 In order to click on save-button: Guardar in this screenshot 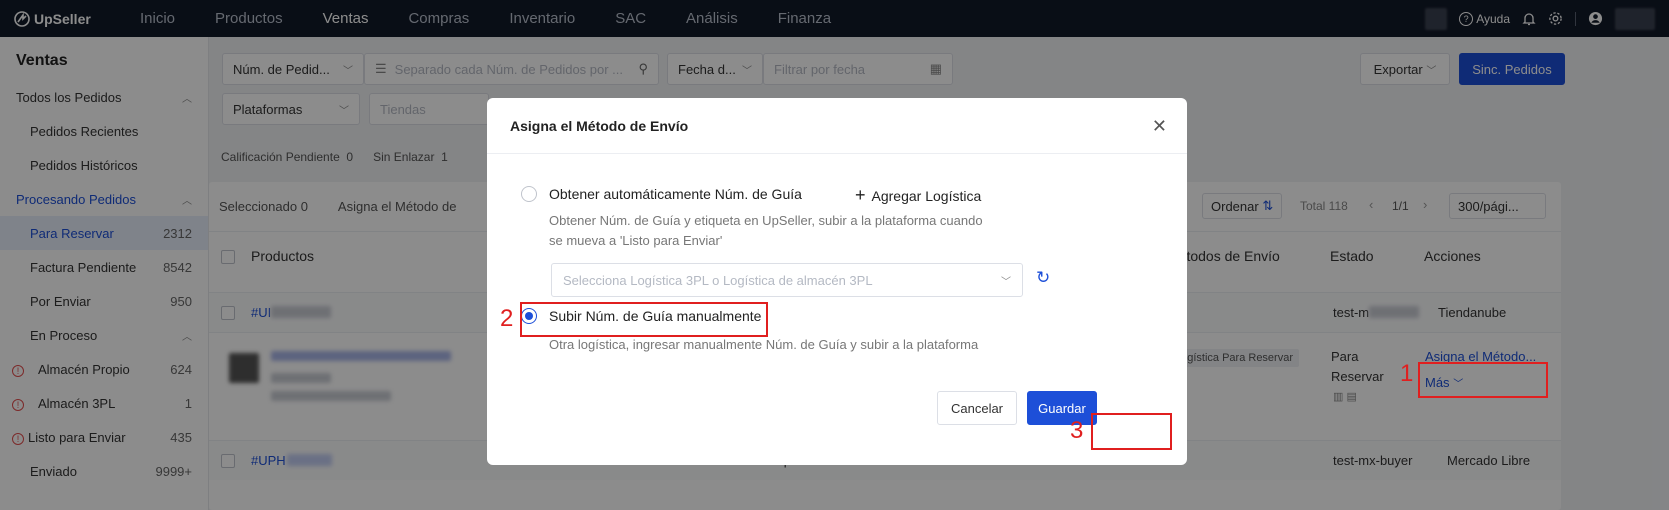, I will do `click(1062, 408)`.